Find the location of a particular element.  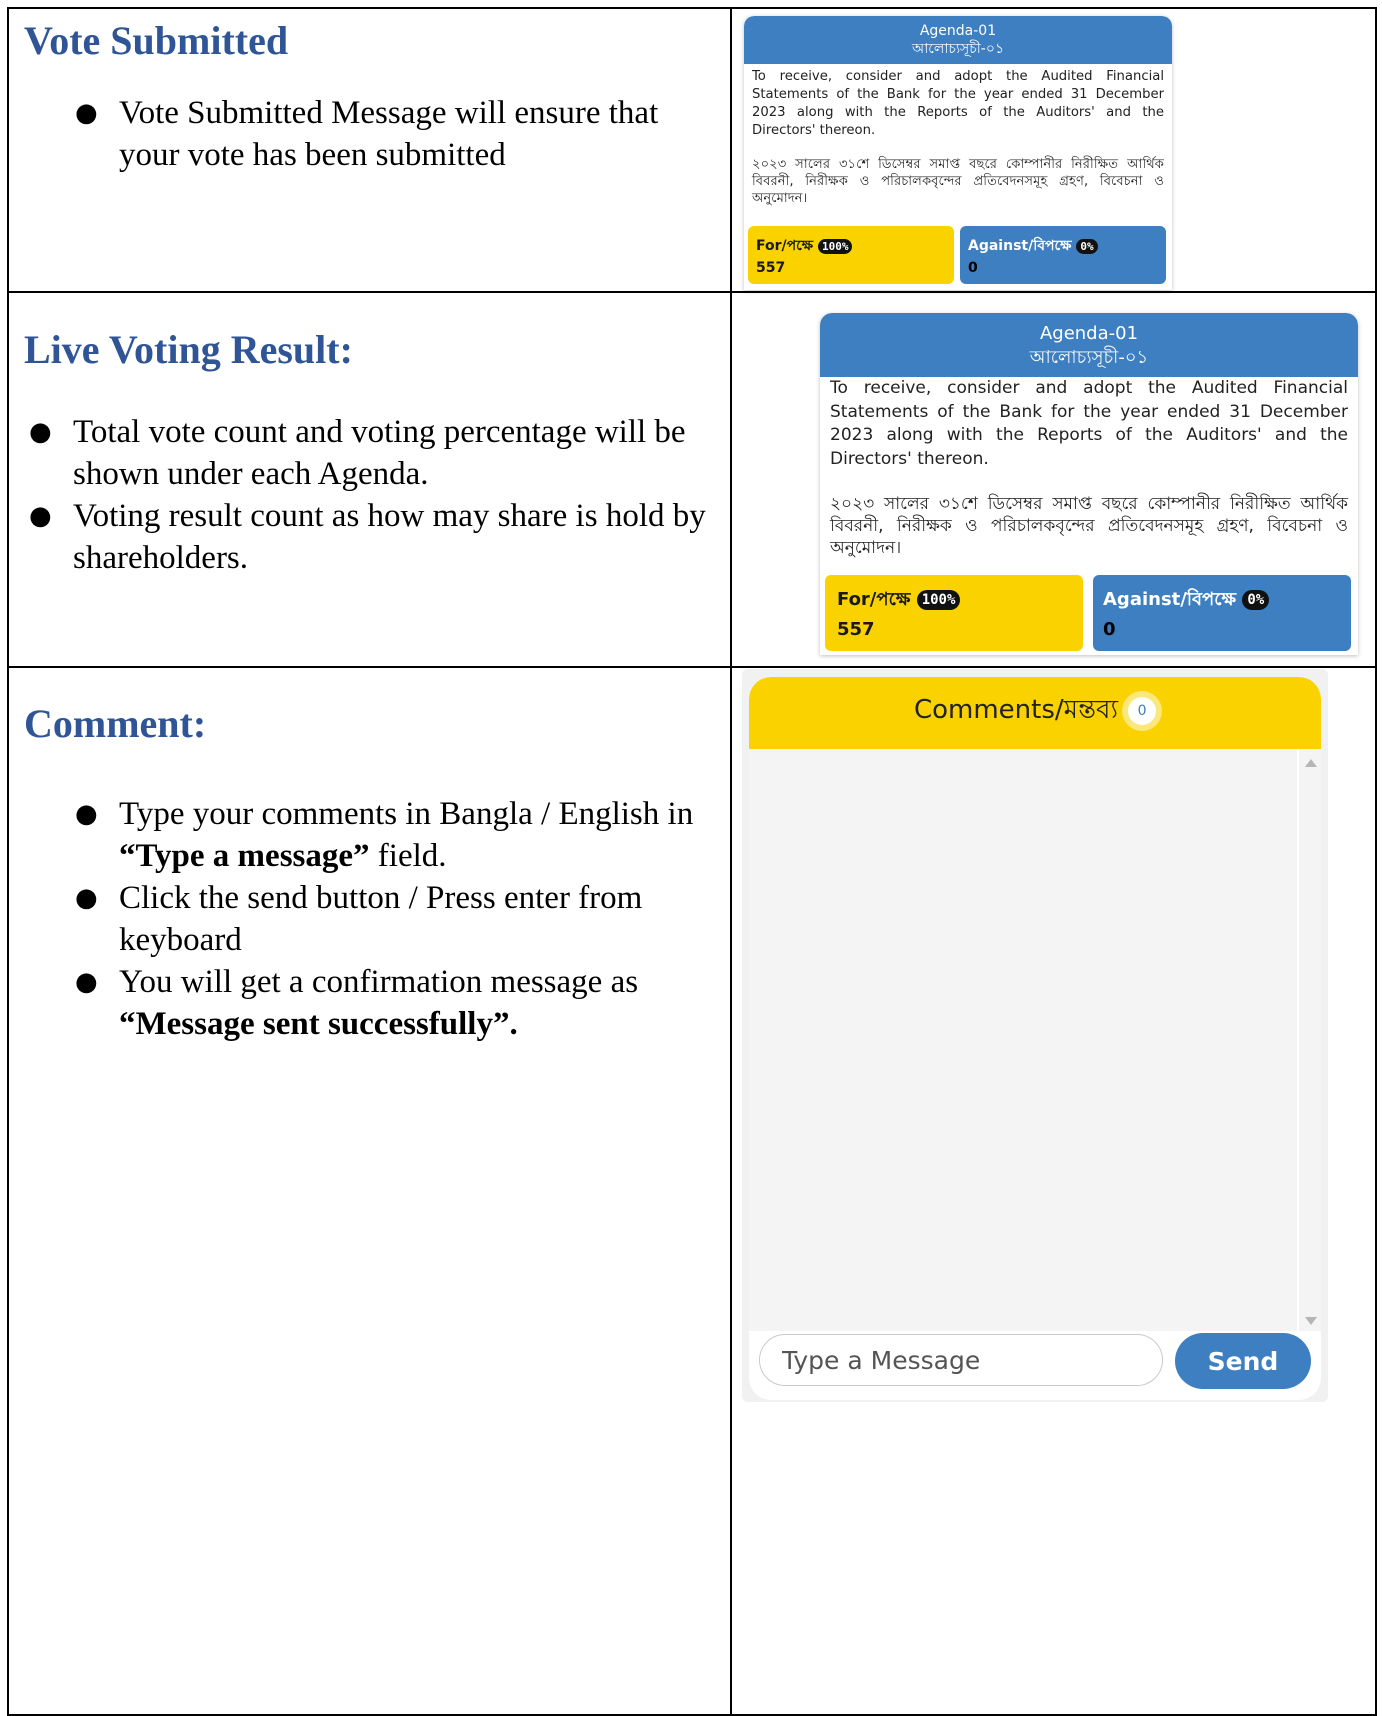

send-button: Send is located at coordinates (1243, 1361).